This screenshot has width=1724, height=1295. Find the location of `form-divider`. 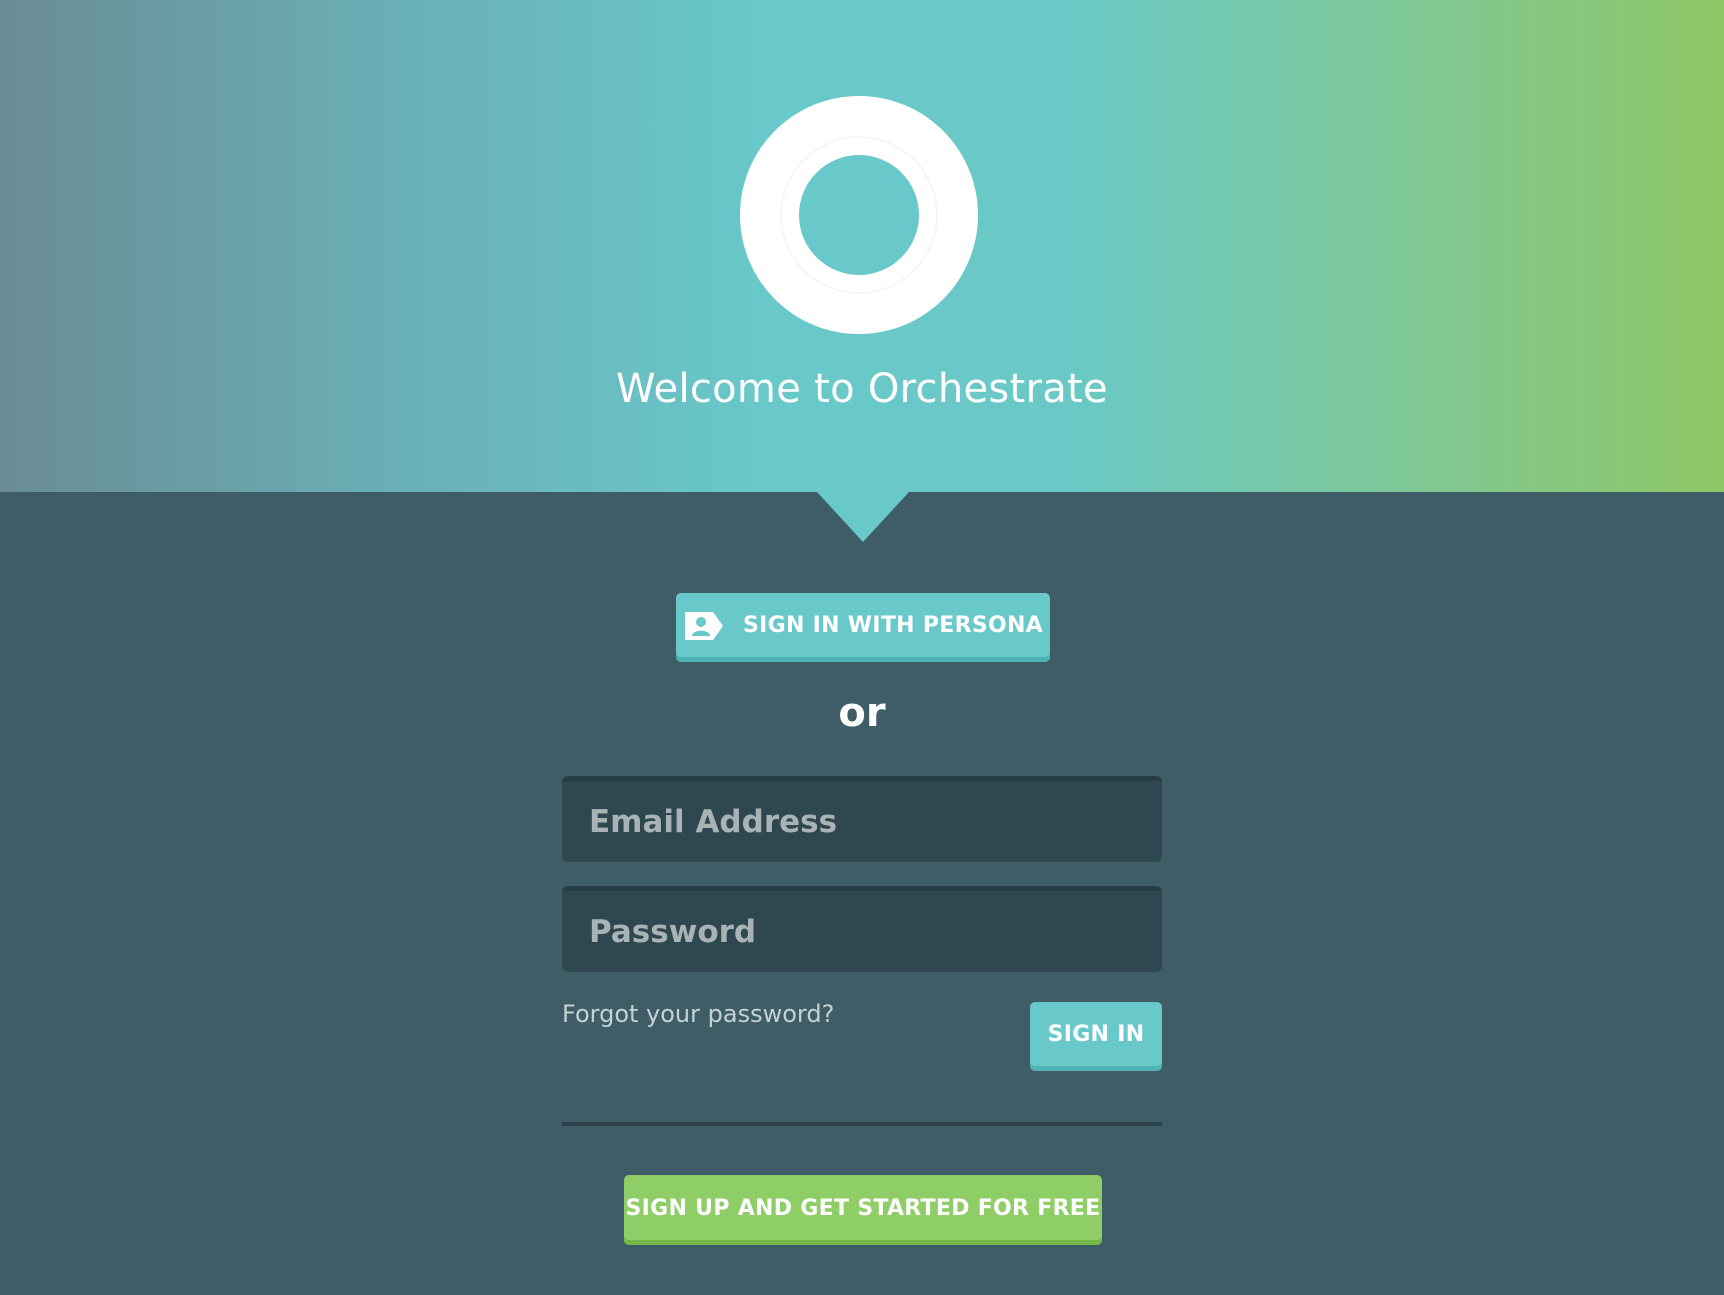

form-divider is located at coordinates (862, 1124).